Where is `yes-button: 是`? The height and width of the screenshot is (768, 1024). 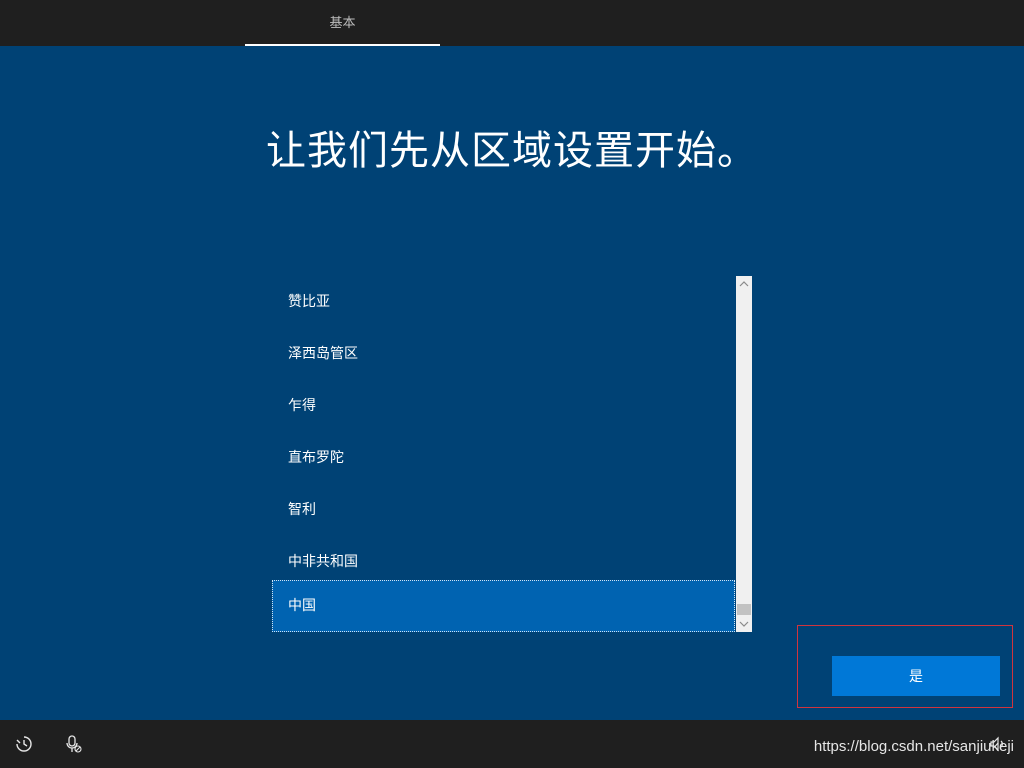 yes-button: 是 is located at coordinates (916, 676).